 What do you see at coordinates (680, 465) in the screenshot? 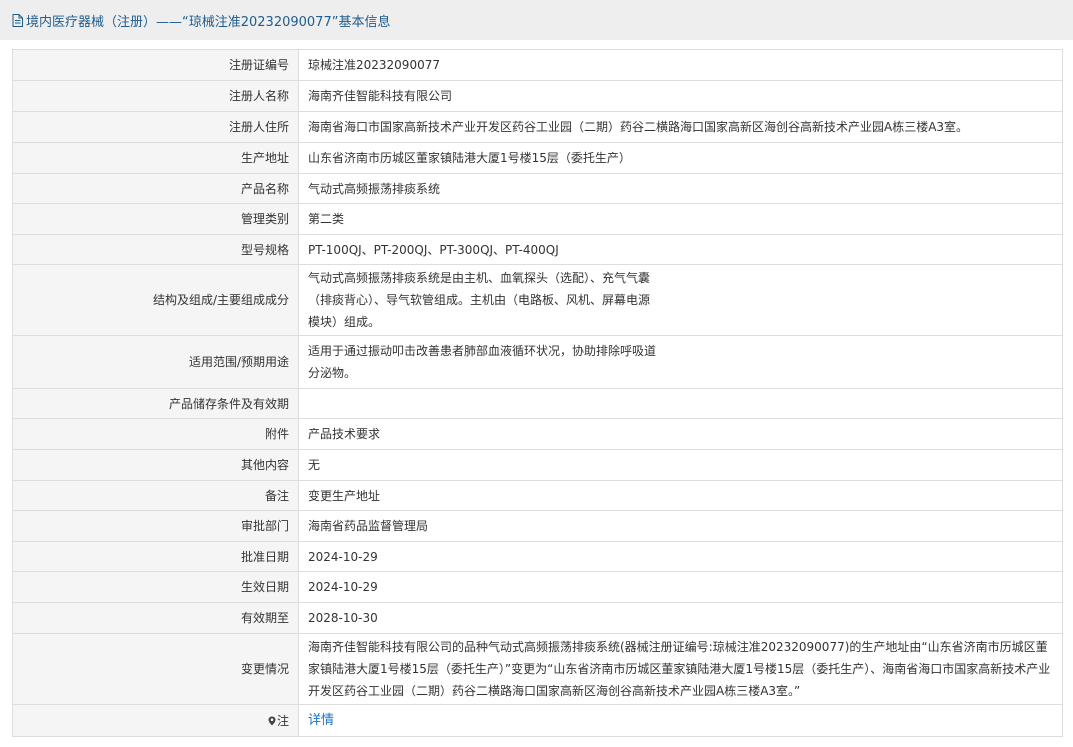
I see `field-value: 无` at bounding box center [680, 465].